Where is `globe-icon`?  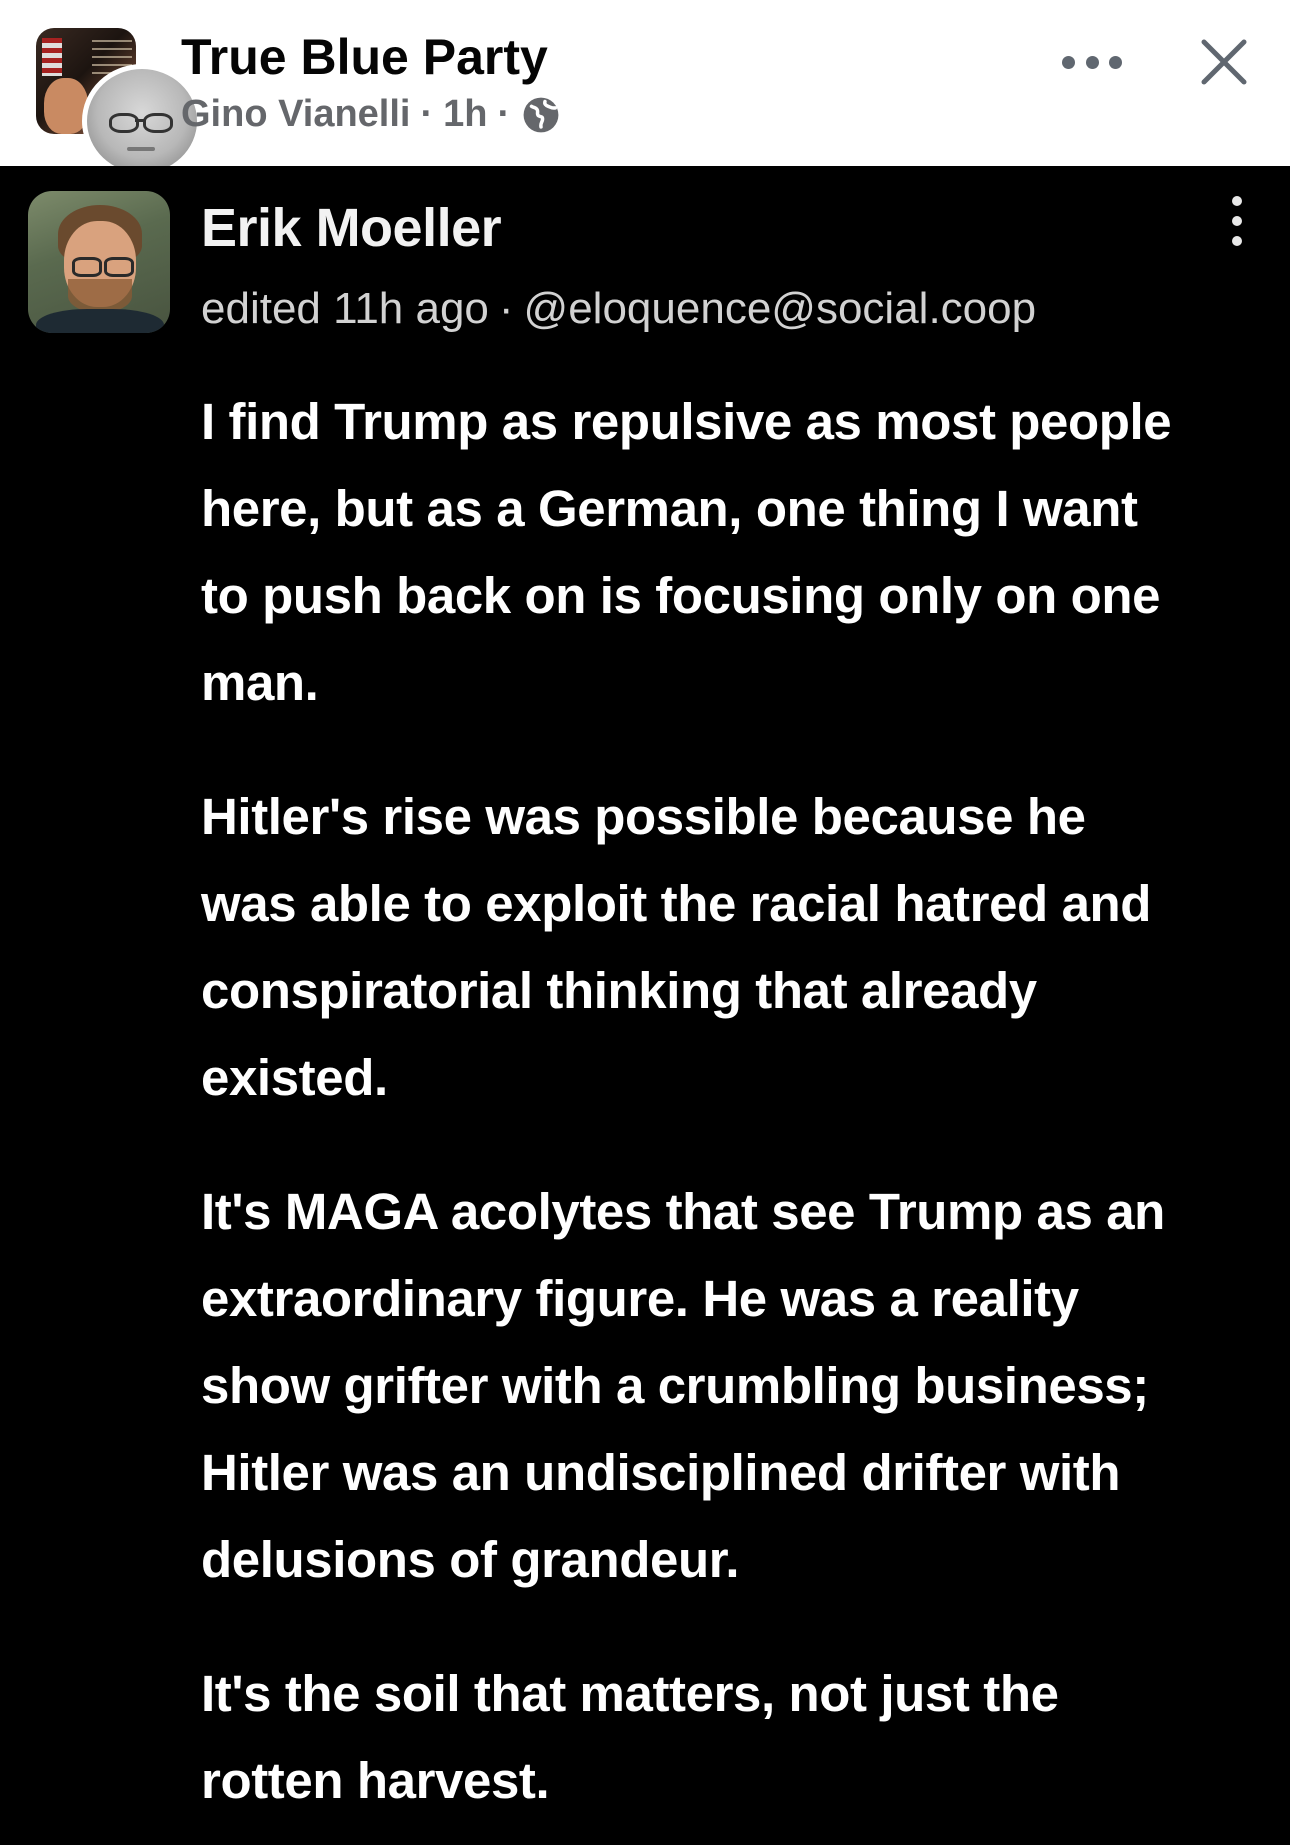 globe-icon is located at coordinates (541, 115).